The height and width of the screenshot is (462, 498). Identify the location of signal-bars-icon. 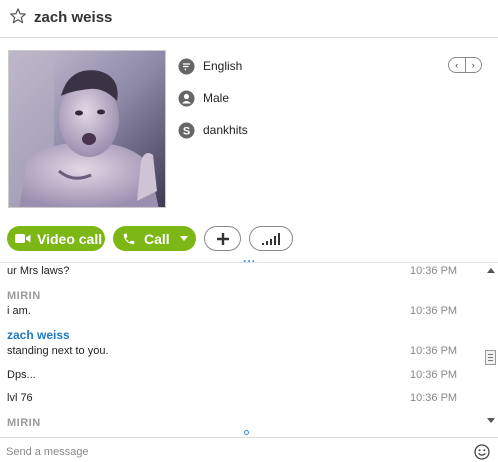
(271, 238).